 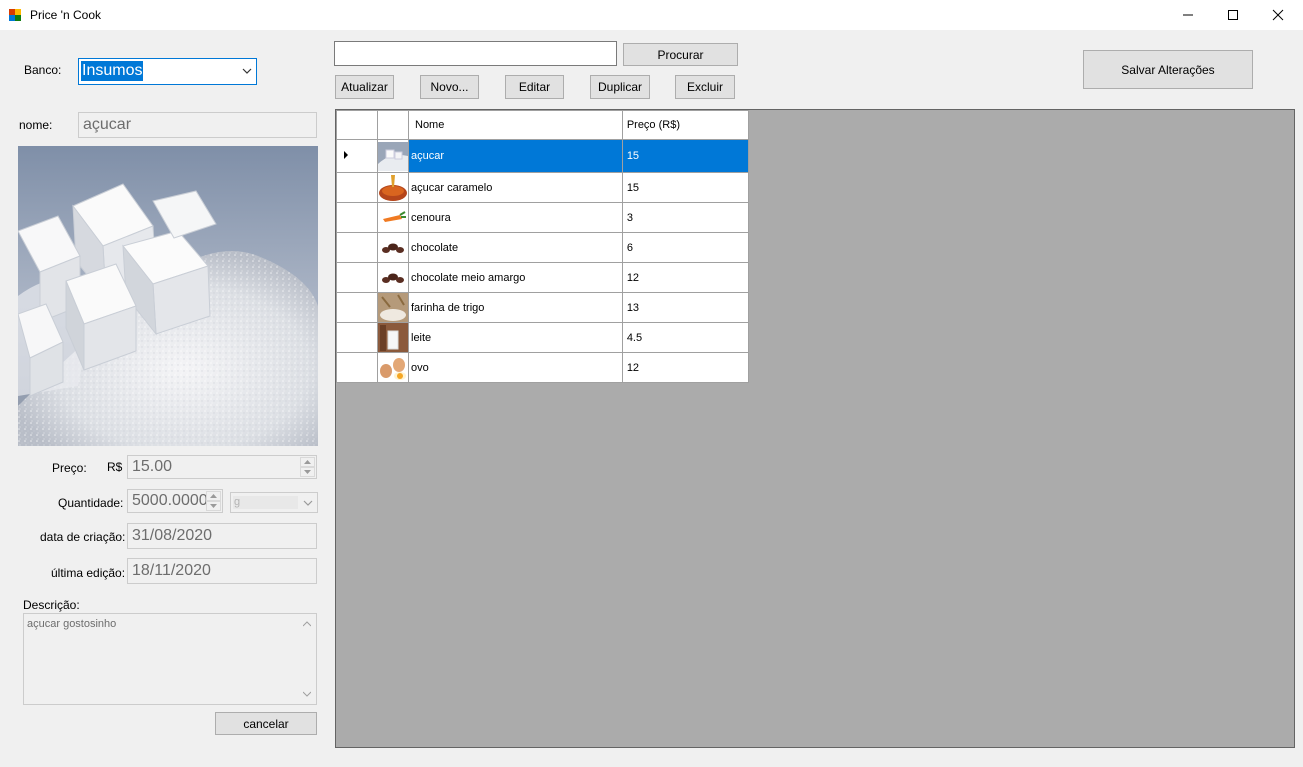 I want to click on nome-field: açucar, so click(x=197, y=125).